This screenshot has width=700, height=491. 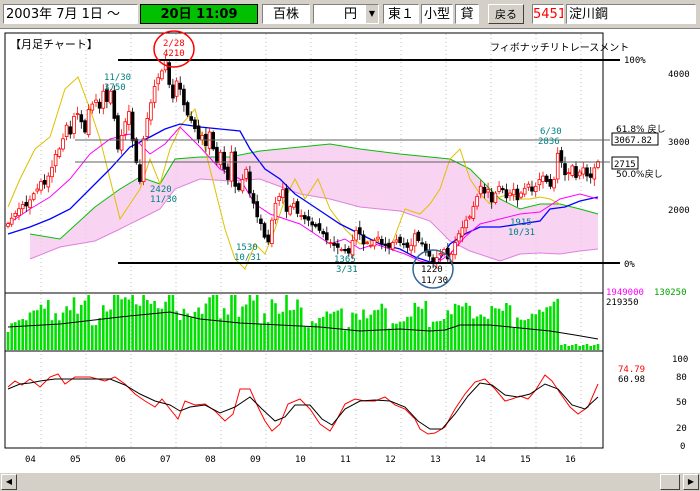 What do you see at coordinates (372, 14) in the screenshot?
I see `chevron-down-icon: ▼` at bounding box center [372, 14].